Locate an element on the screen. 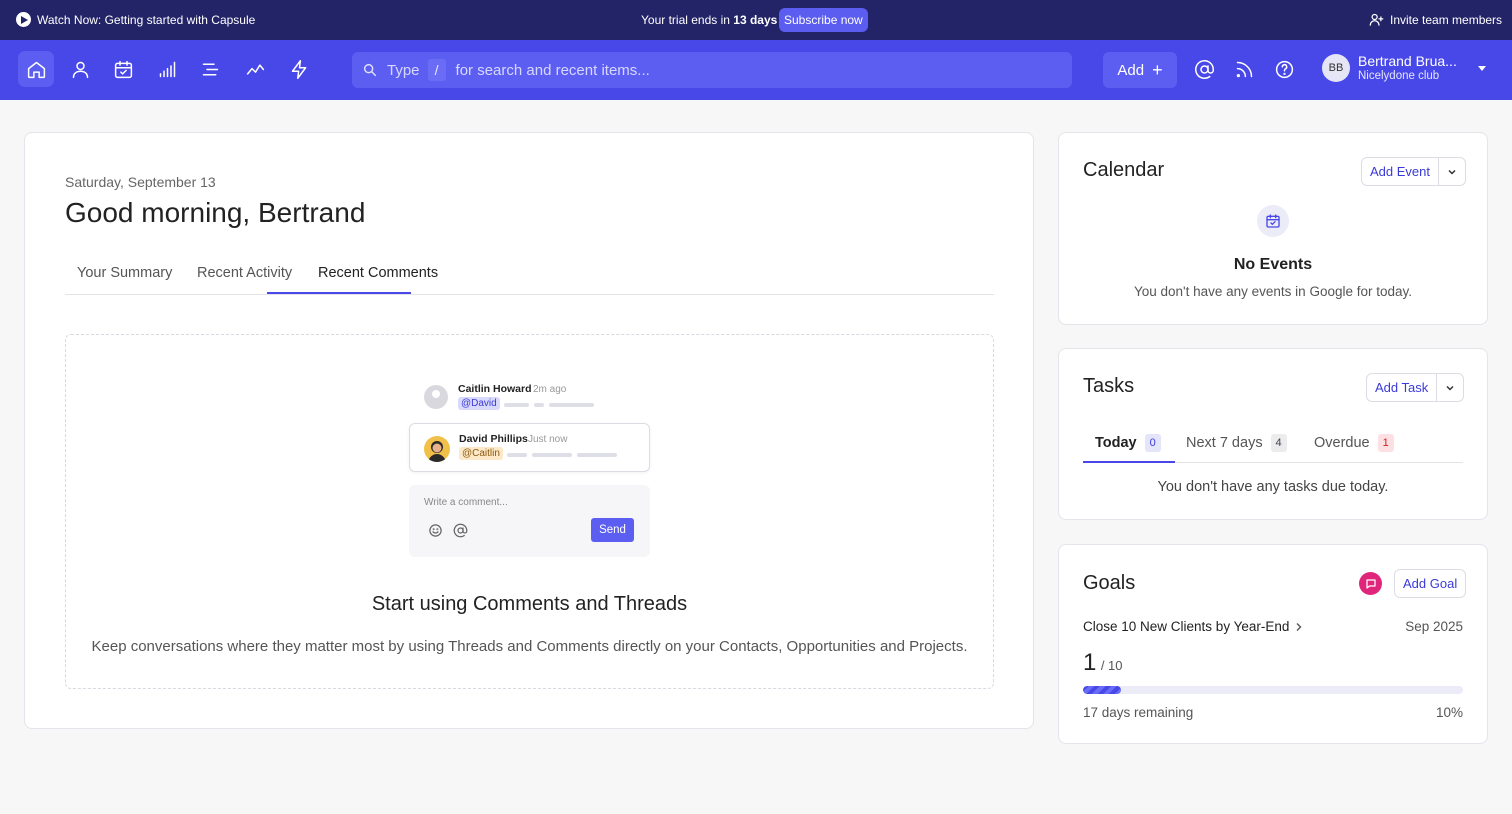 This screenshot has width=1512, height=814. tab-overdue: Overdue 1 is located at coordinates (1354, 443).